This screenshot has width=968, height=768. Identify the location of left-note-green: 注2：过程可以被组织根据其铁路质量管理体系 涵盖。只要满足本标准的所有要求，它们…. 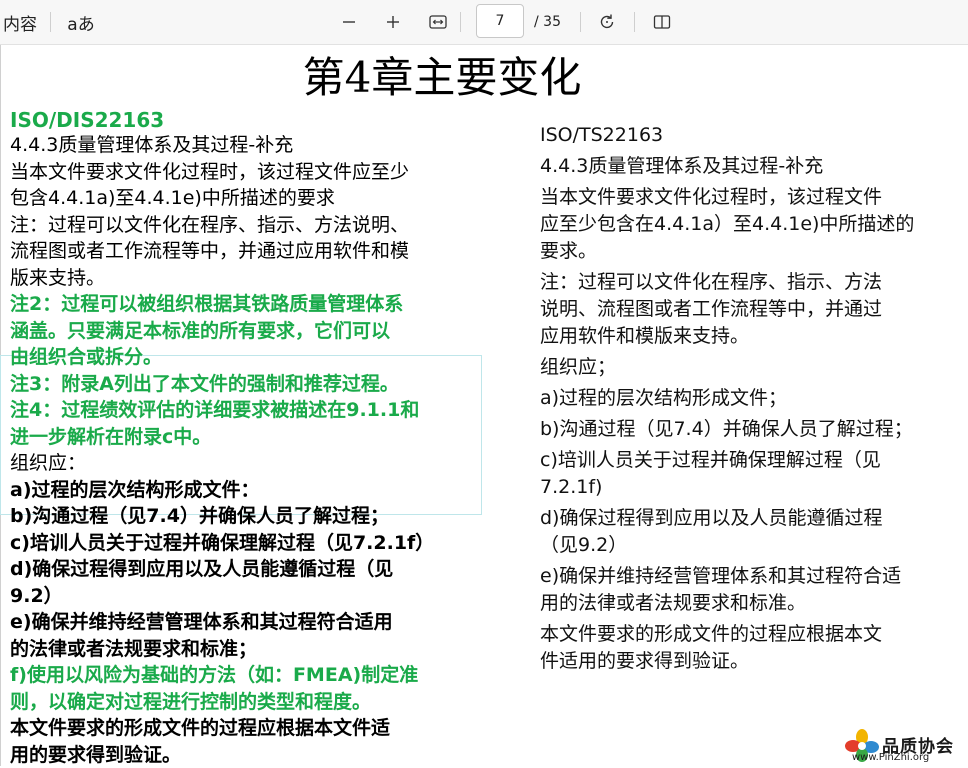
(207, 330).